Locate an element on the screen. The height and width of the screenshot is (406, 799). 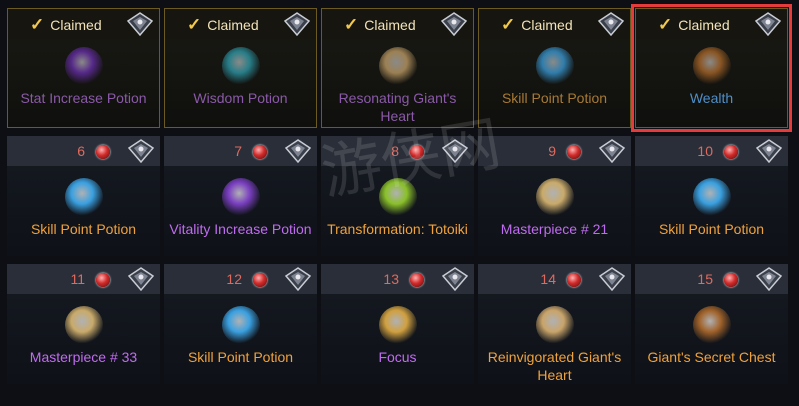
reward-slot: 14 Reinvigorated Giant's Heart is located at coordinates (554, 324).